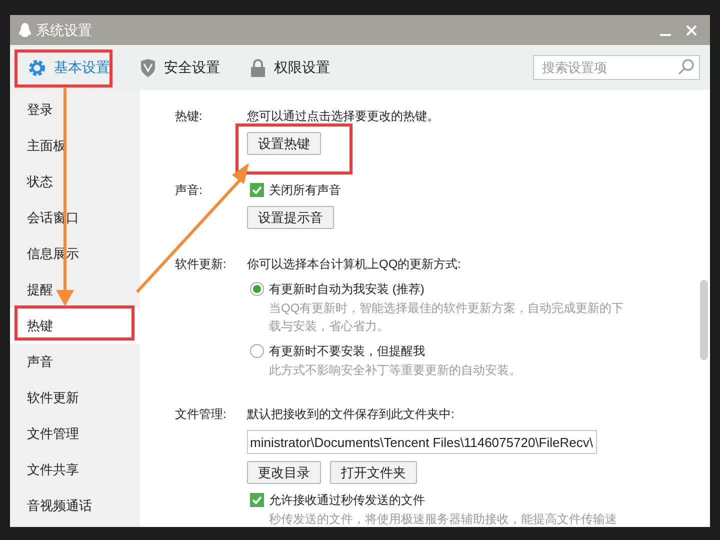 The width and height of the screenshot is (720, 540). What do you see at coordinates (351, 414) in the screenshot?
I see `description-text: 默认把接收到的文件保存到此文件夹中:` at bounding box center [351, 414].